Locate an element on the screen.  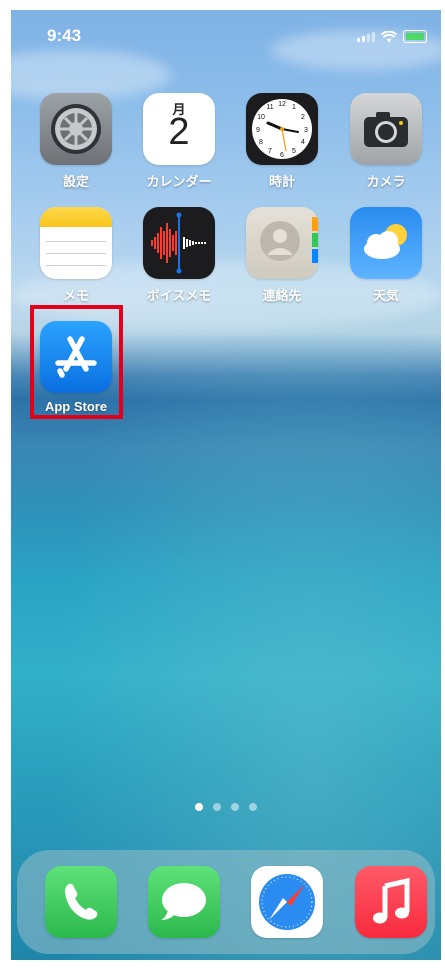
calendar-icon: 月 2 is located at coordinates (179, 129).